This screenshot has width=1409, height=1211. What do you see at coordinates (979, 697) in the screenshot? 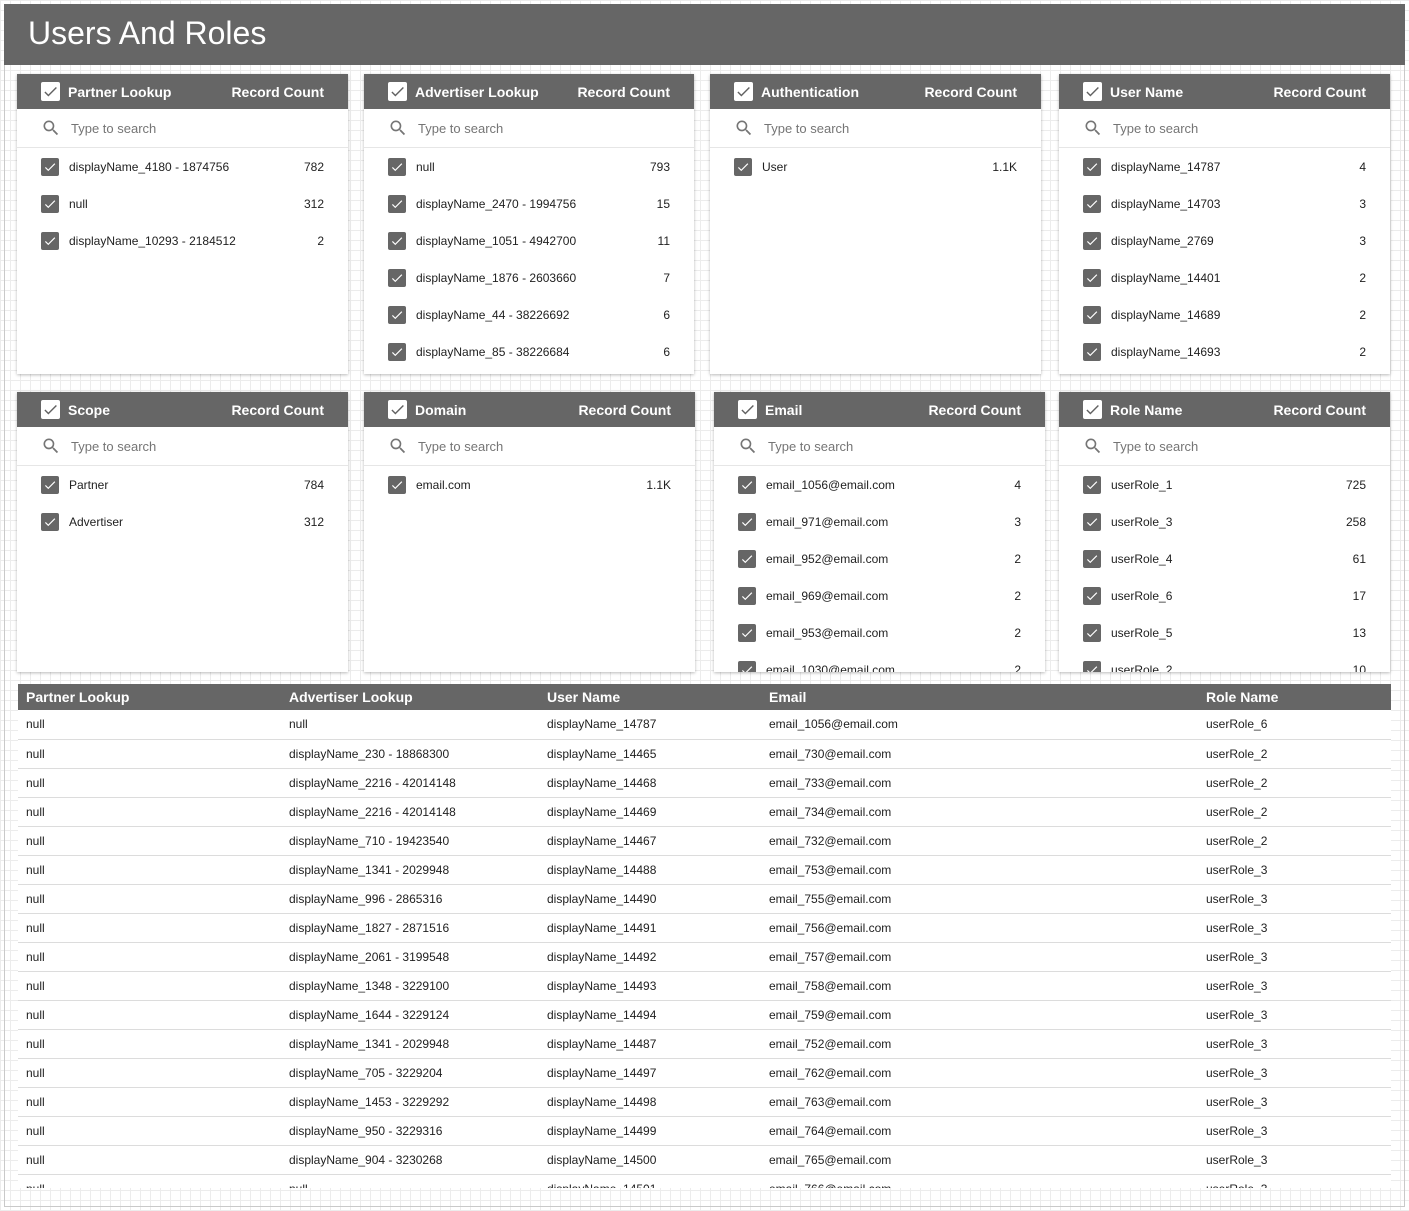
I see `column-header: Email` at bounding box center [979, 697].